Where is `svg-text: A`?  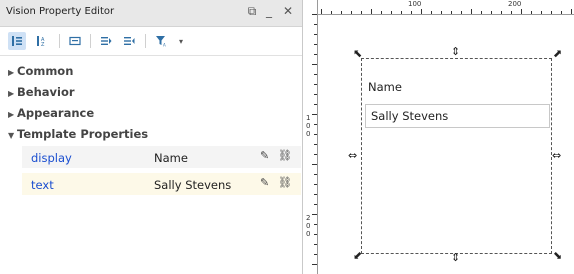
svg-text: A is located at coordinates (164, 45).